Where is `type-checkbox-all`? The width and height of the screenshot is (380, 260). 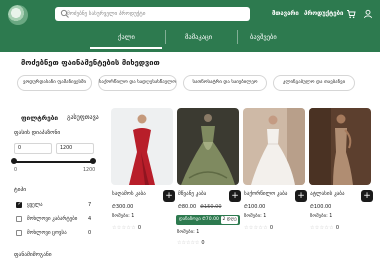
type-checkbox-all is located at coordinates (19, 204).